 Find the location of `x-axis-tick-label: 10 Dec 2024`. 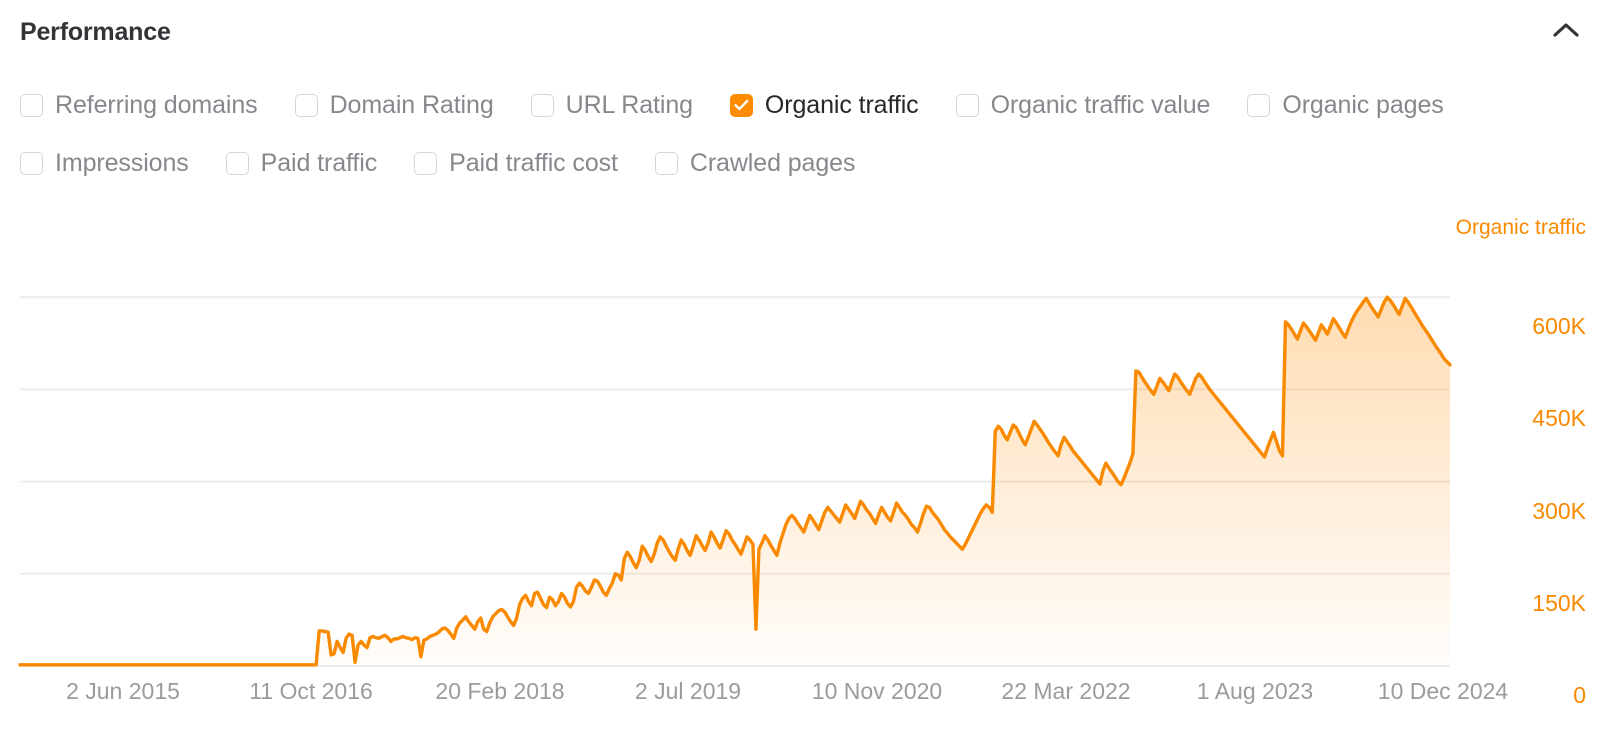

x-axis-tick-label: 10 Dec 2024 is located at coordinates (1443, 691).